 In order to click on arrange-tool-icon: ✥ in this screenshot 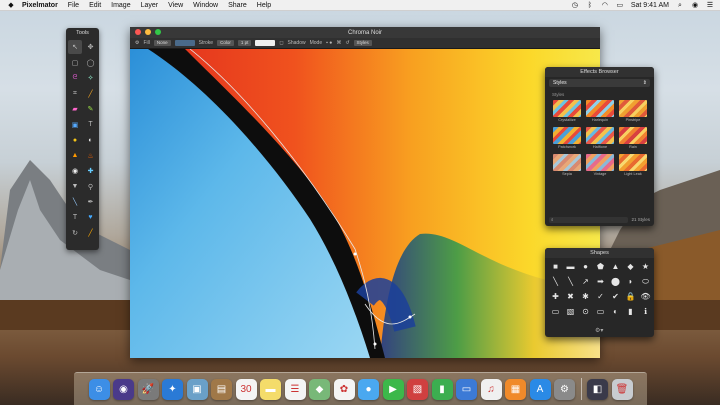, I will do `click(91, 47)`.